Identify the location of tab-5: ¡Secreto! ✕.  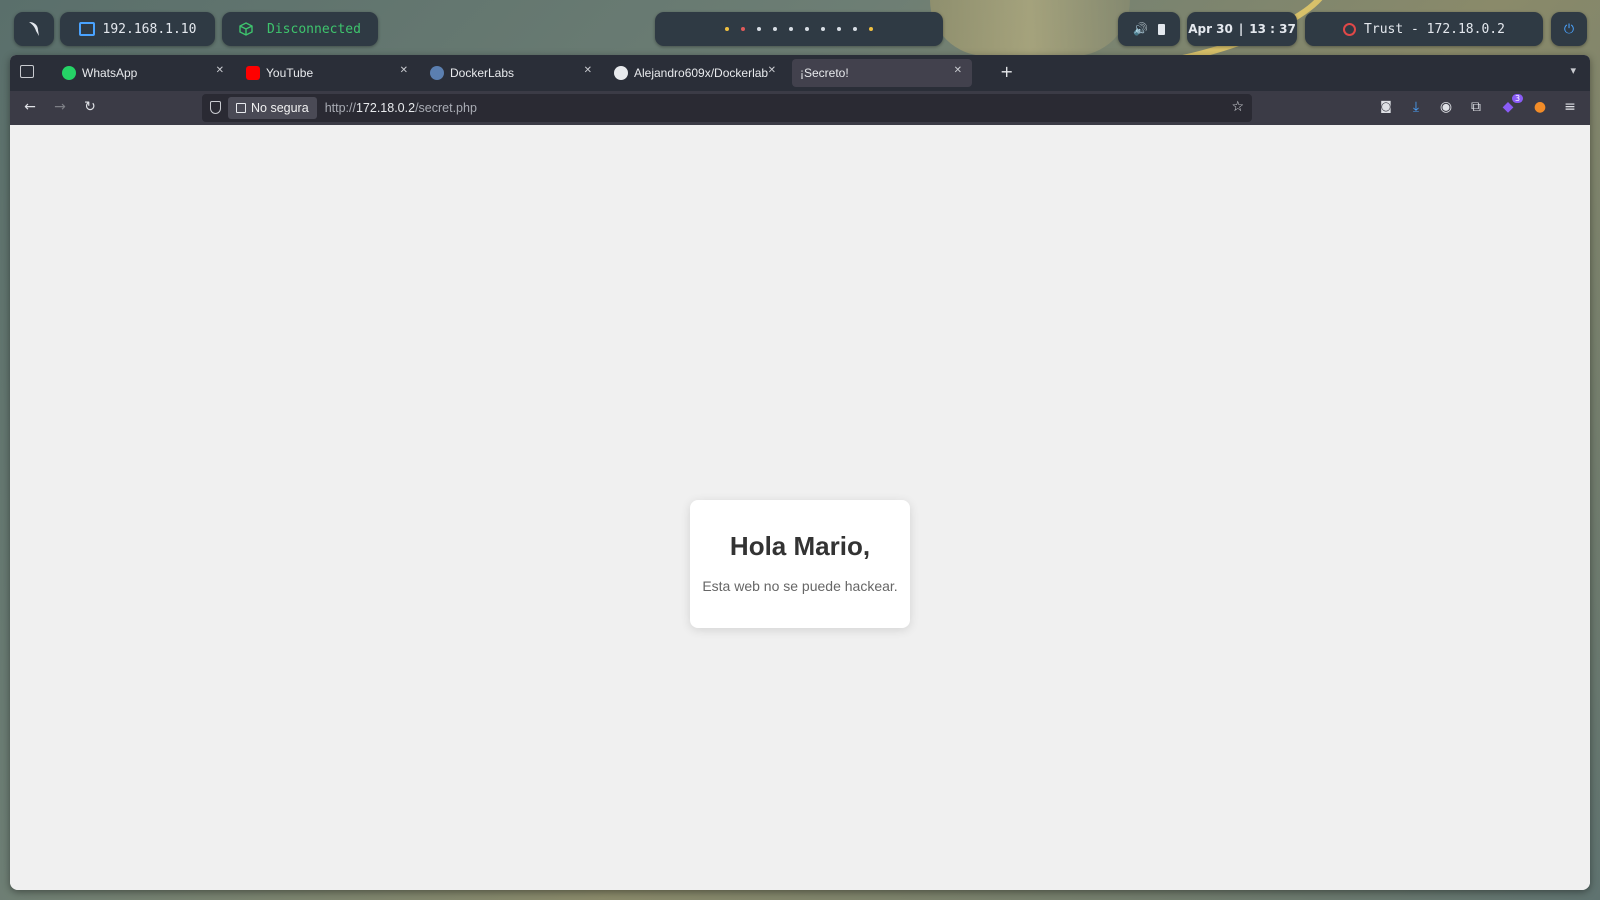
(882, 73).